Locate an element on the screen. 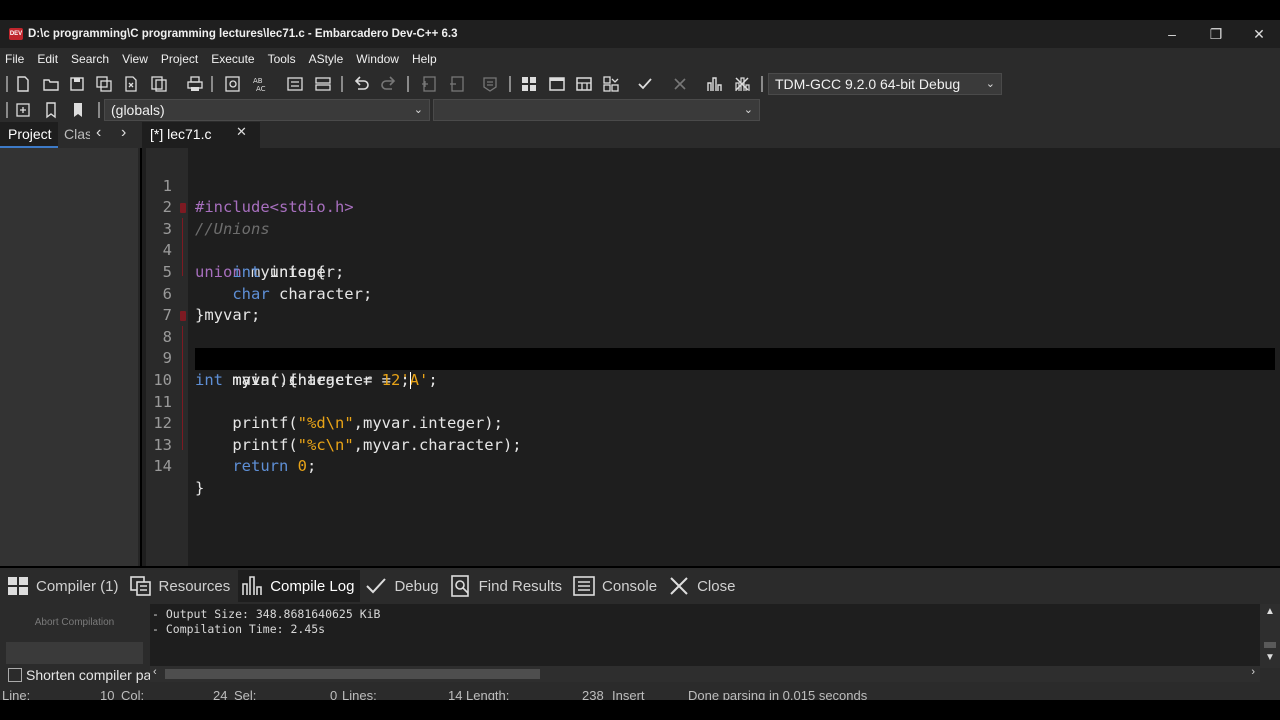 Image resolution: width=1280 pixels, height=720 pixels. new-project-icon is located at coordinates (429, 84).